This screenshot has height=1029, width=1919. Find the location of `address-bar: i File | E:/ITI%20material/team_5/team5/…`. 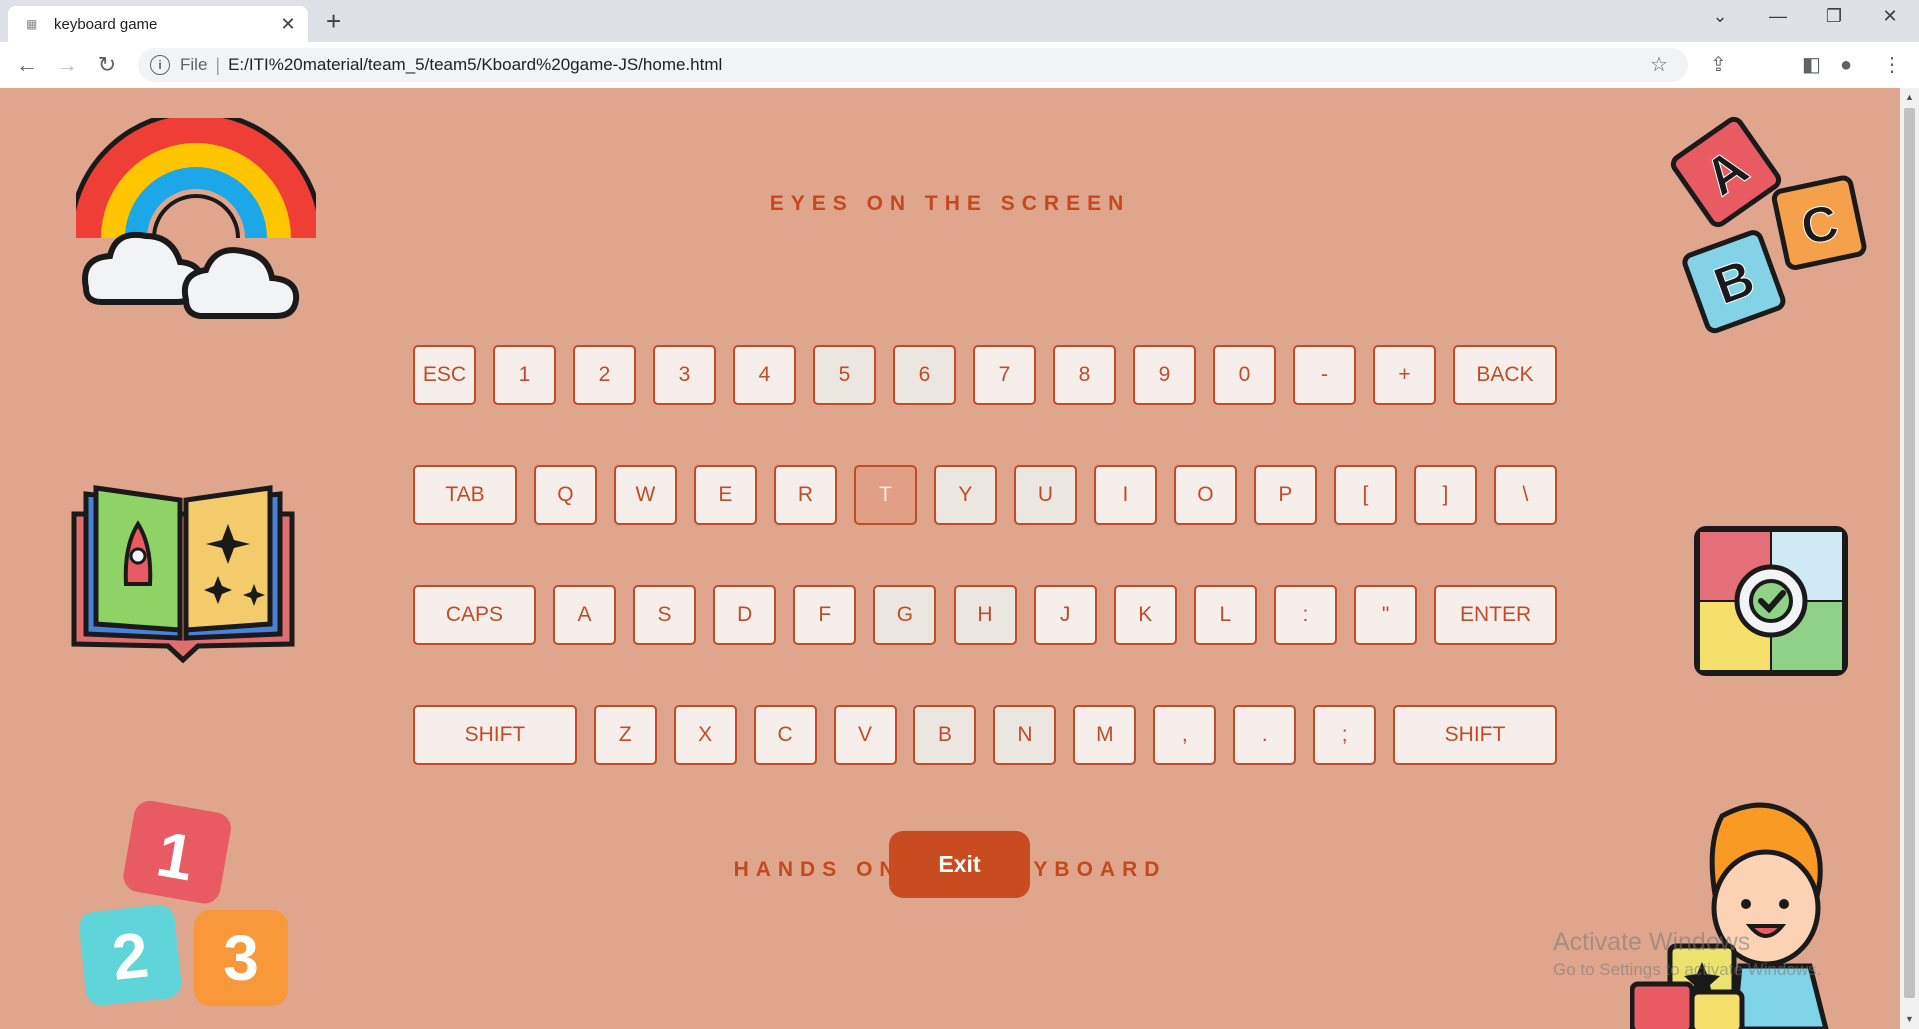

address-bar: i File | E:/ITI%20material/team_5/team5/… is located at coordinates (932, 65).